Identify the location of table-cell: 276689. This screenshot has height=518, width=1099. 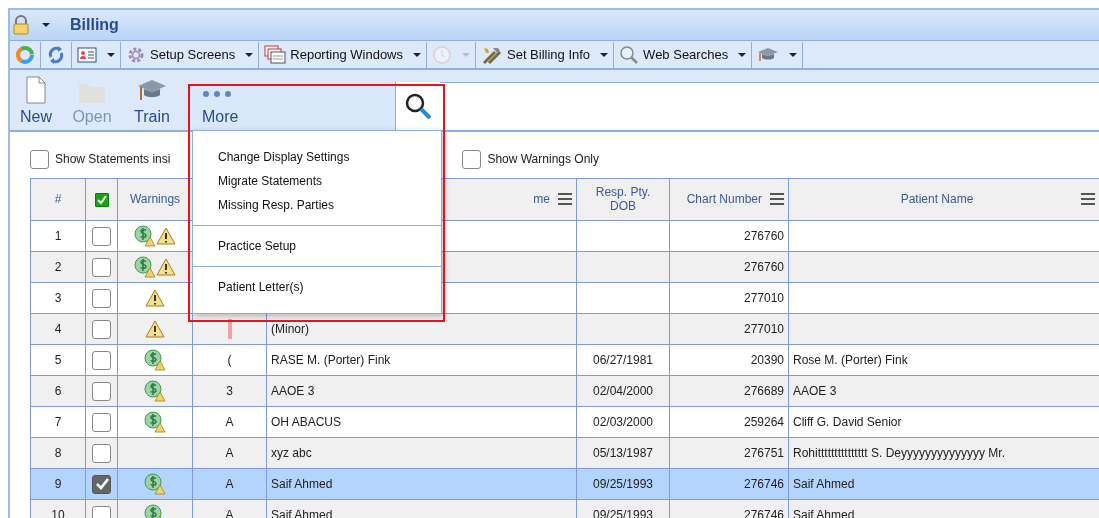
(763, 391).